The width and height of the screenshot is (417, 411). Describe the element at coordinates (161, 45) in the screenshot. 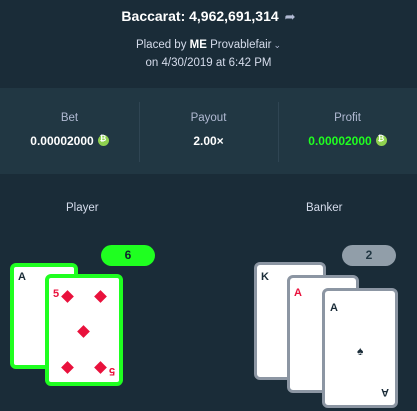

I see `placed-by-label: Placed by` at that location.